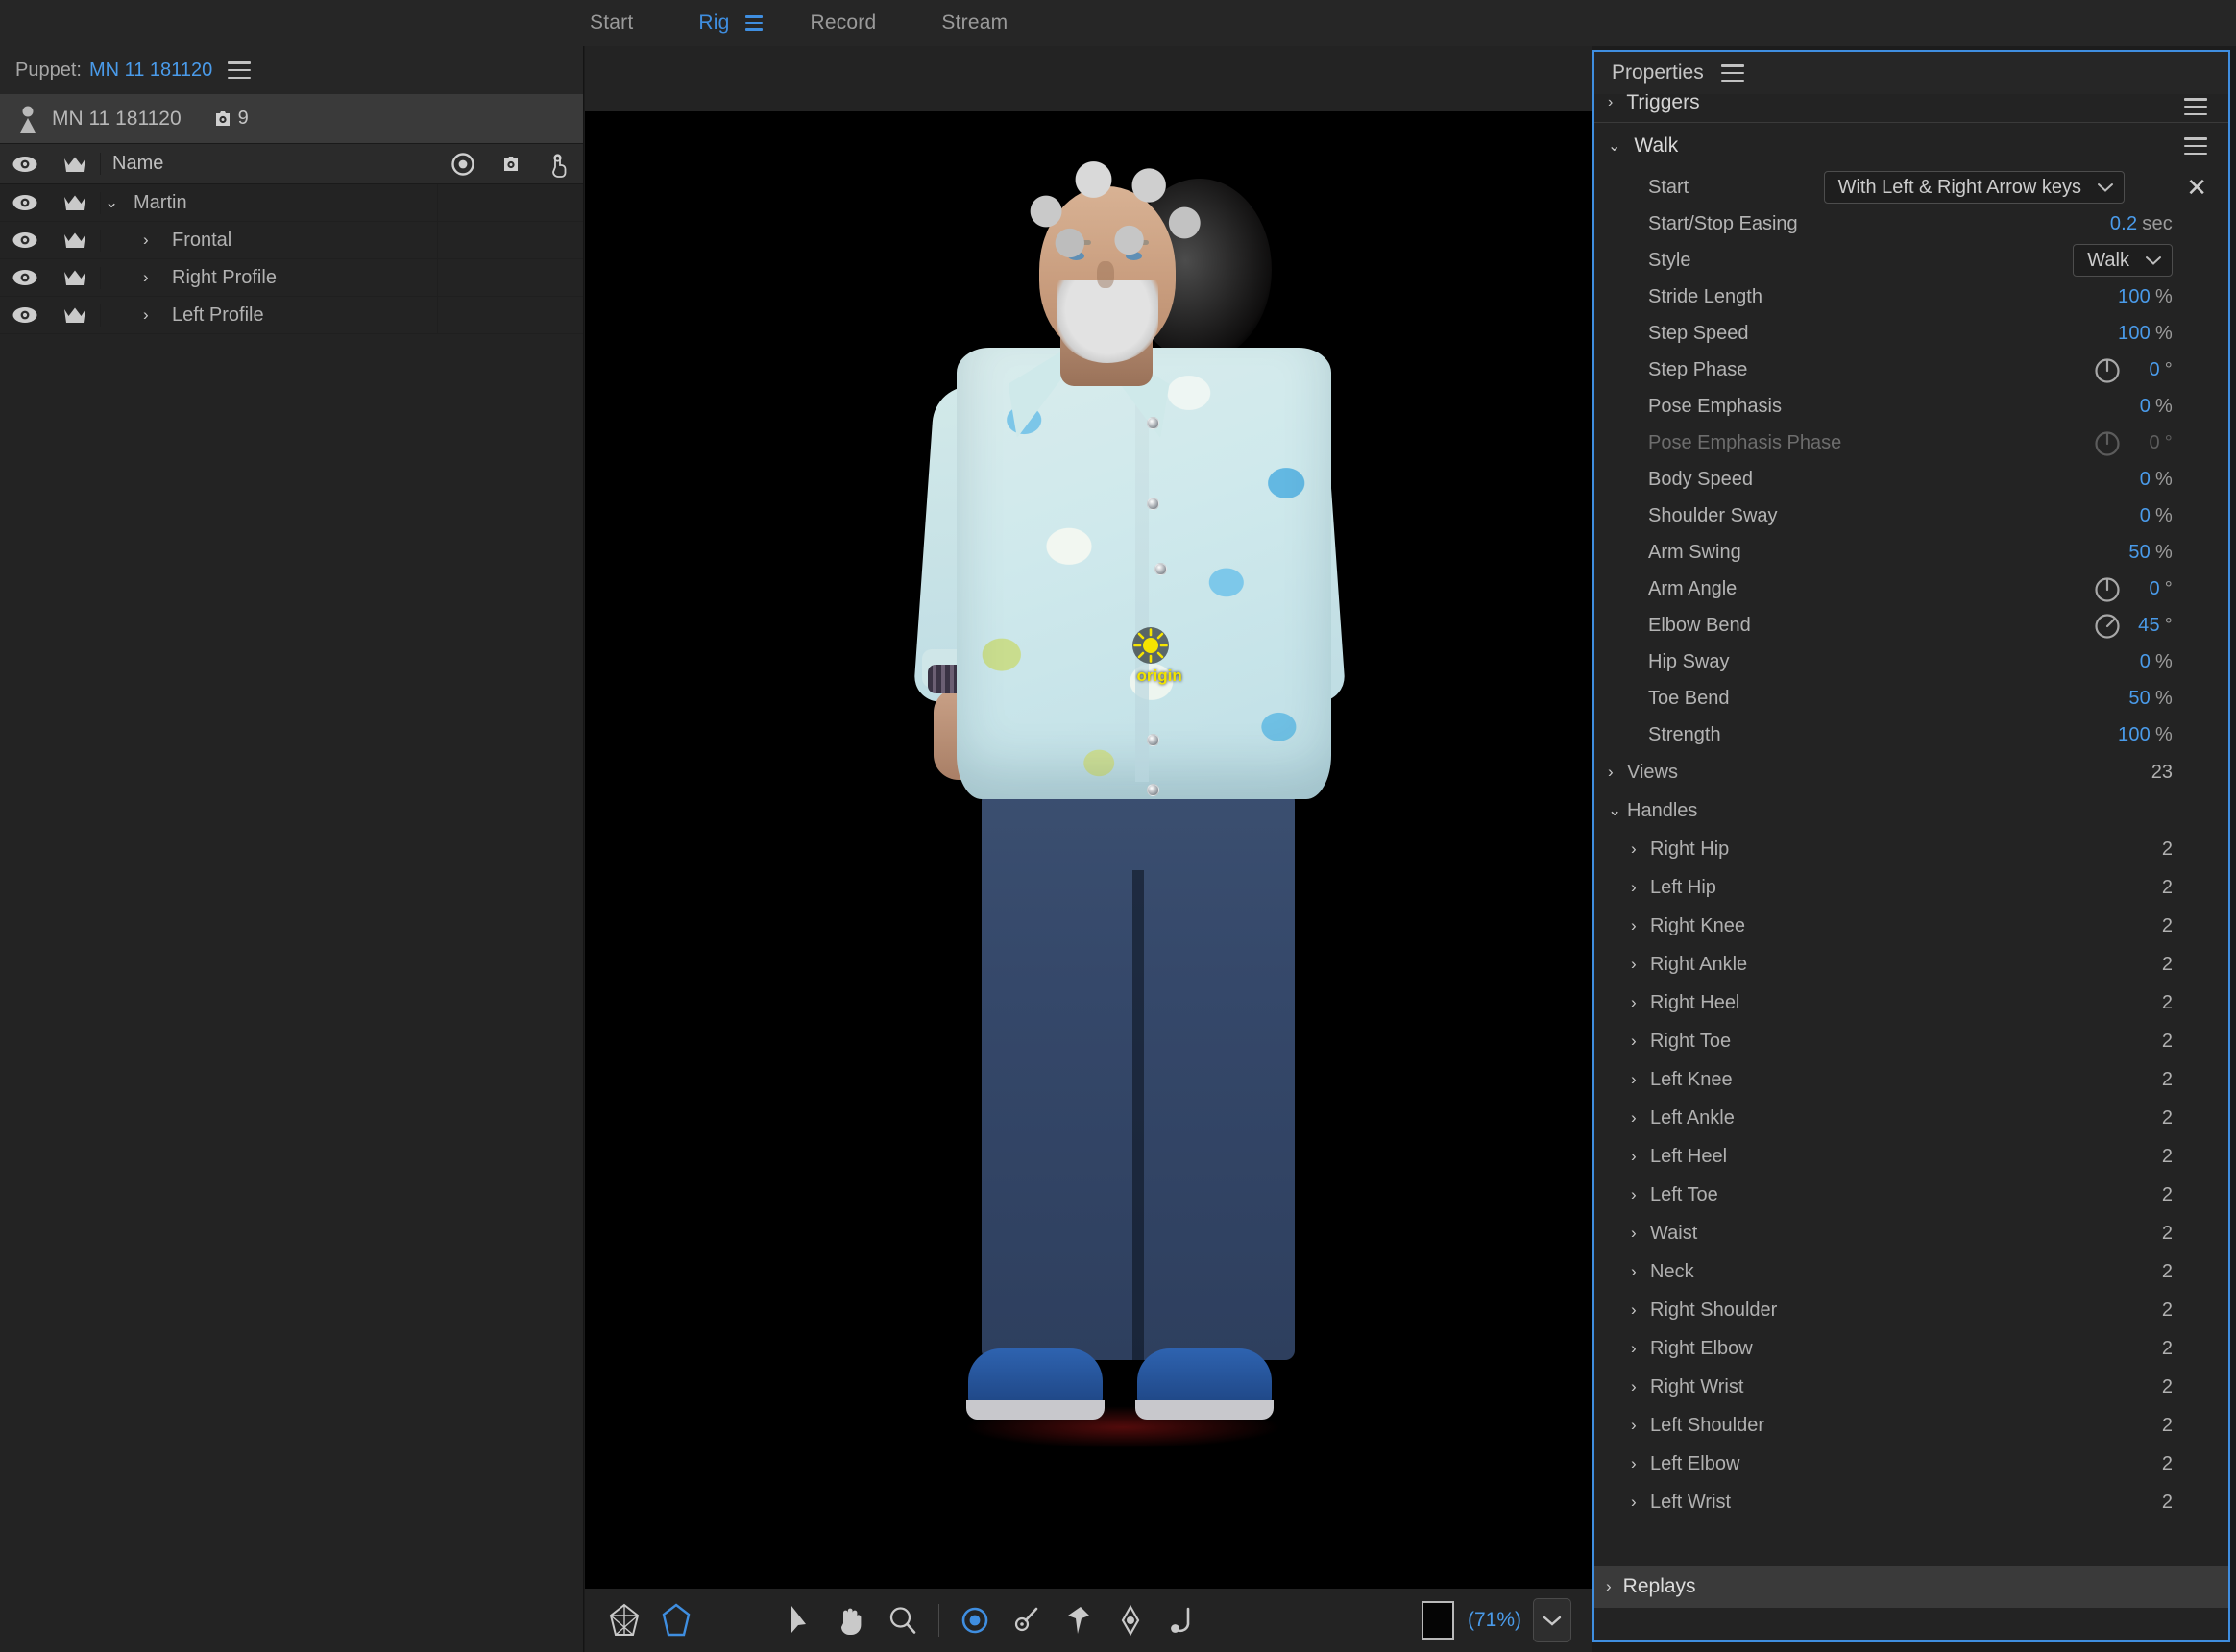  I want to click on property-row-arm-angle: Arm Angle 0 °, so click(1911, 589).